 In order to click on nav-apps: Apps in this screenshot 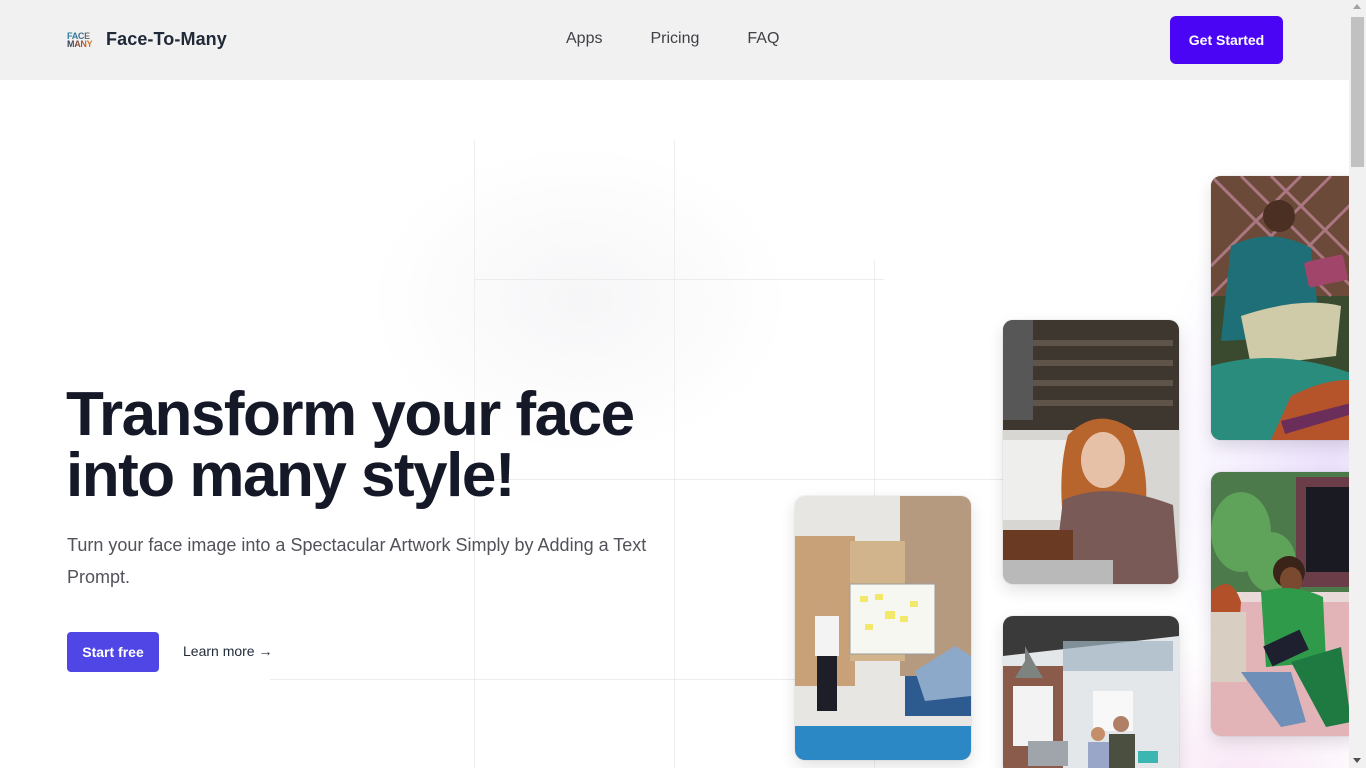, I will do `click(584, 39)`.